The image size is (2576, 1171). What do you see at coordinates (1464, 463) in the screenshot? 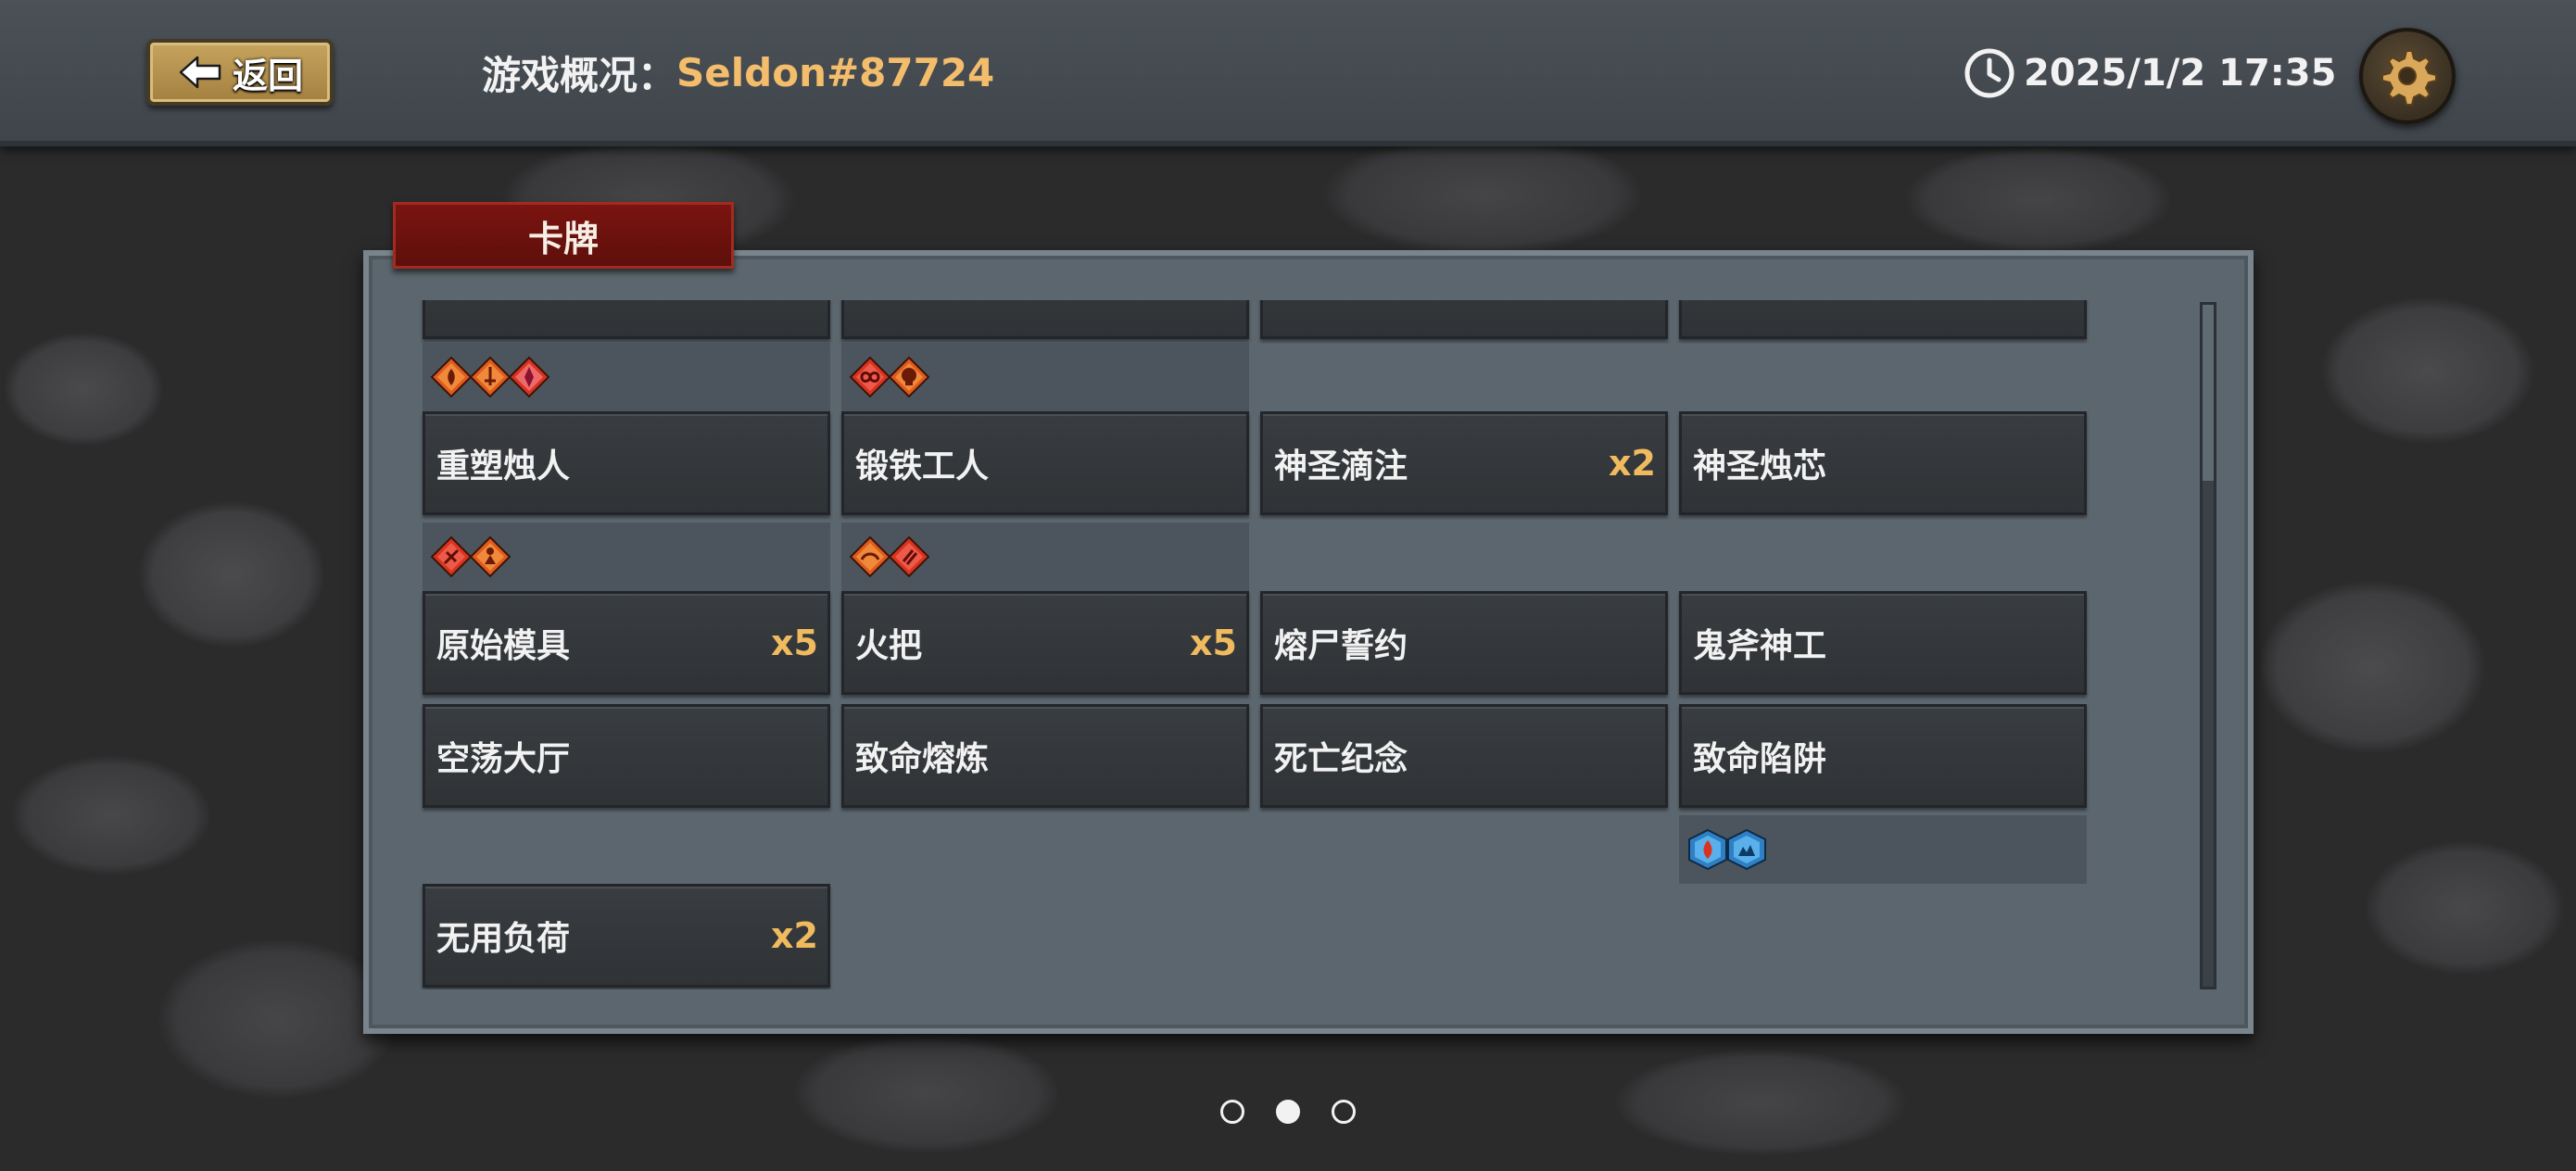
I see `card-item: 神圣滴注 x2` at bounding box center [1464, 463].